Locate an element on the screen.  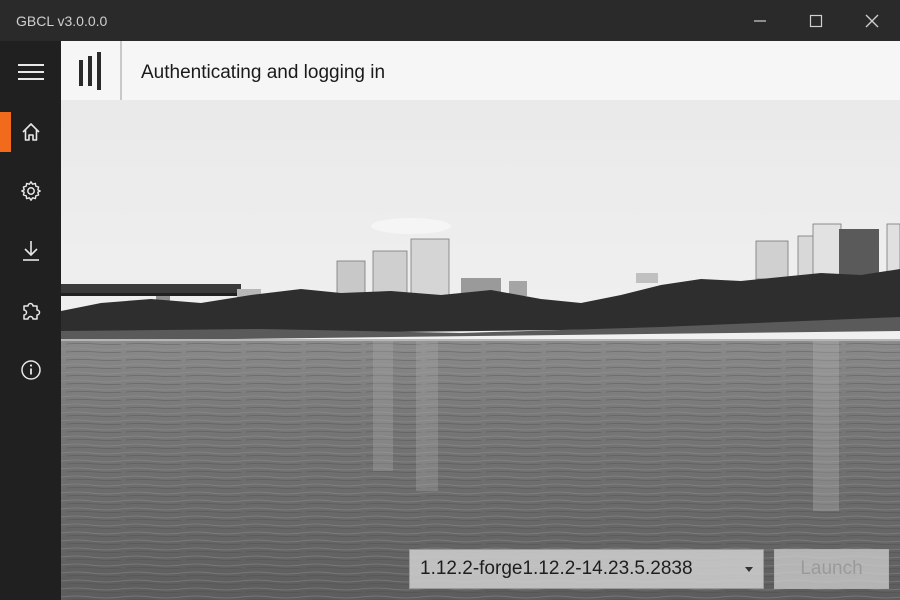
chevron-down-icon is located at coordinates (749, 569).